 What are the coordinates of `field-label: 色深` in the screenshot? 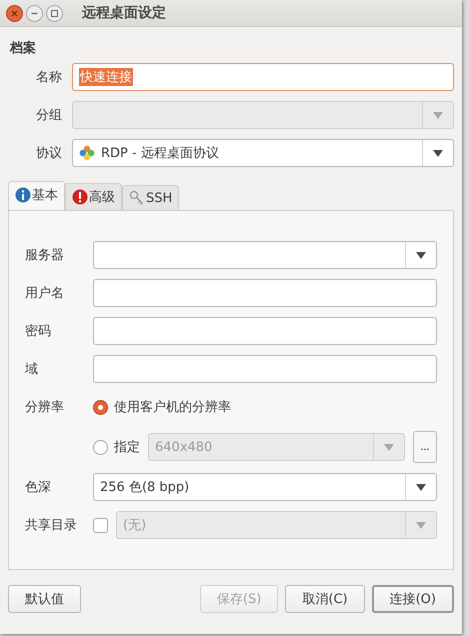 It's located at (38, 487).